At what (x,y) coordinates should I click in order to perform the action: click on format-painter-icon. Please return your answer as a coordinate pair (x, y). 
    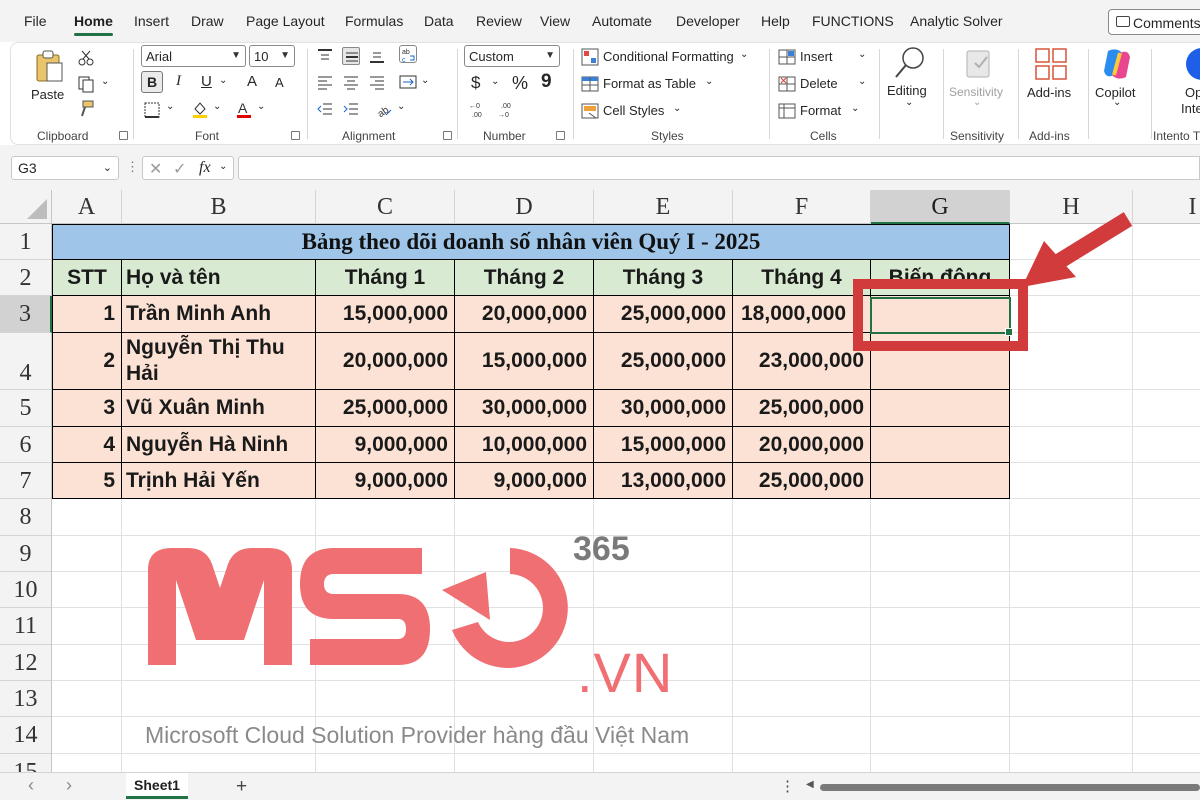
    Looking at the image, I should click on (86, 109).